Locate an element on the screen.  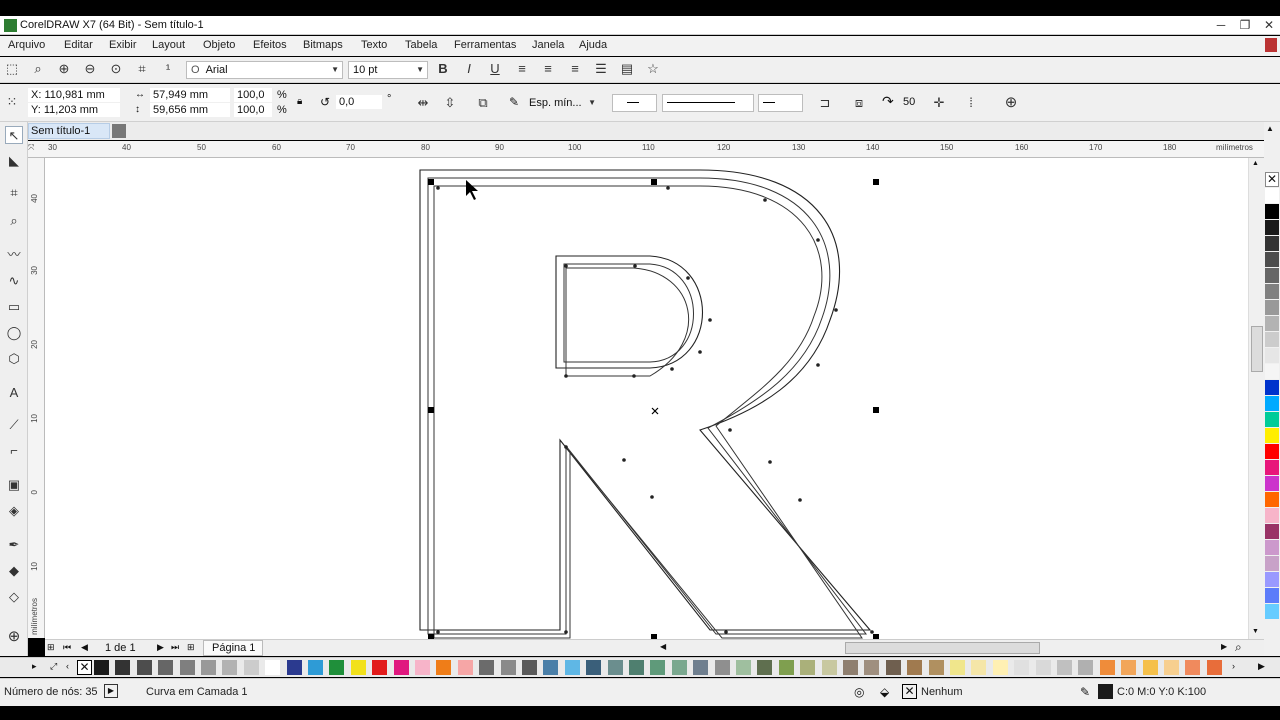
menu-texto: Texto is located at coordinates (374, 45).